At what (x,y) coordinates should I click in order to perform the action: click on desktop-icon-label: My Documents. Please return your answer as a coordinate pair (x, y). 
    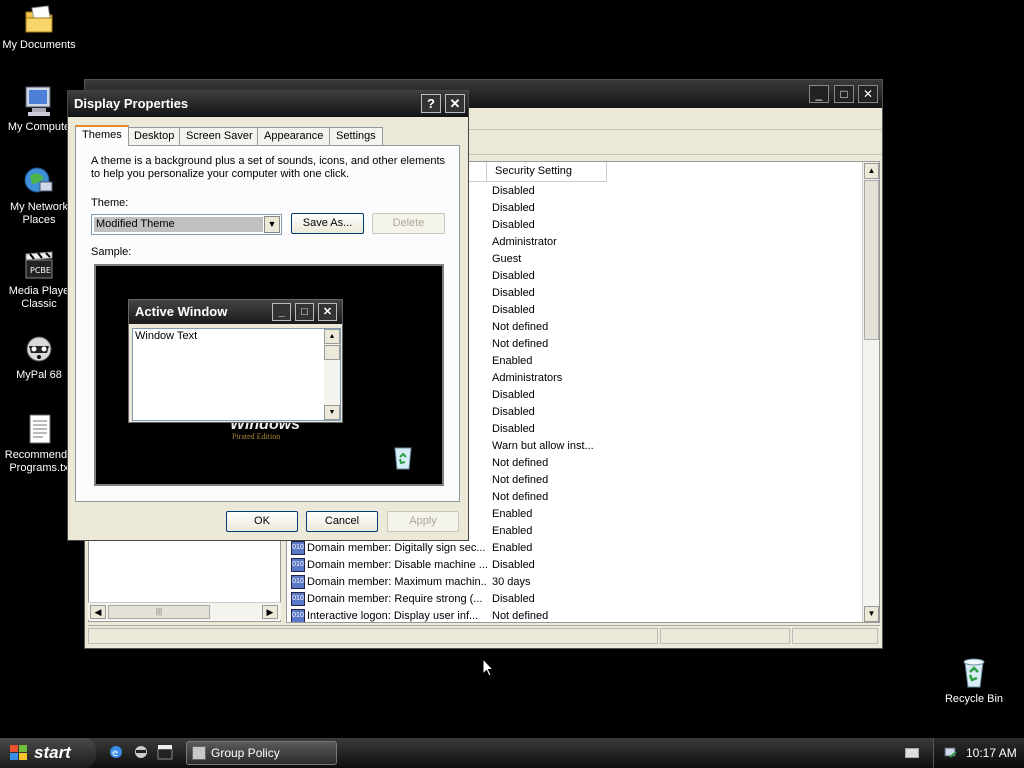
    Looking at the image, I should click on (39, 45).